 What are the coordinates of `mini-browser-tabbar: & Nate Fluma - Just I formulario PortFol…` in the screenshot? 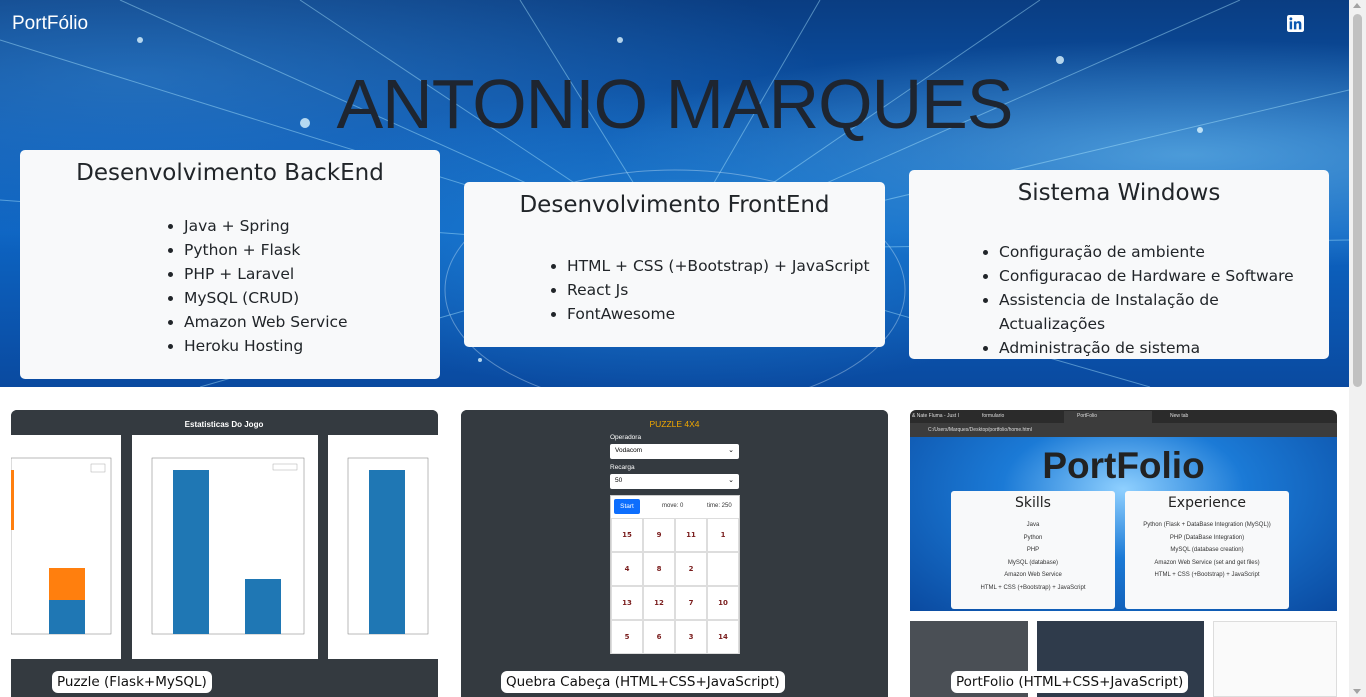 It's located at (1123, 416).